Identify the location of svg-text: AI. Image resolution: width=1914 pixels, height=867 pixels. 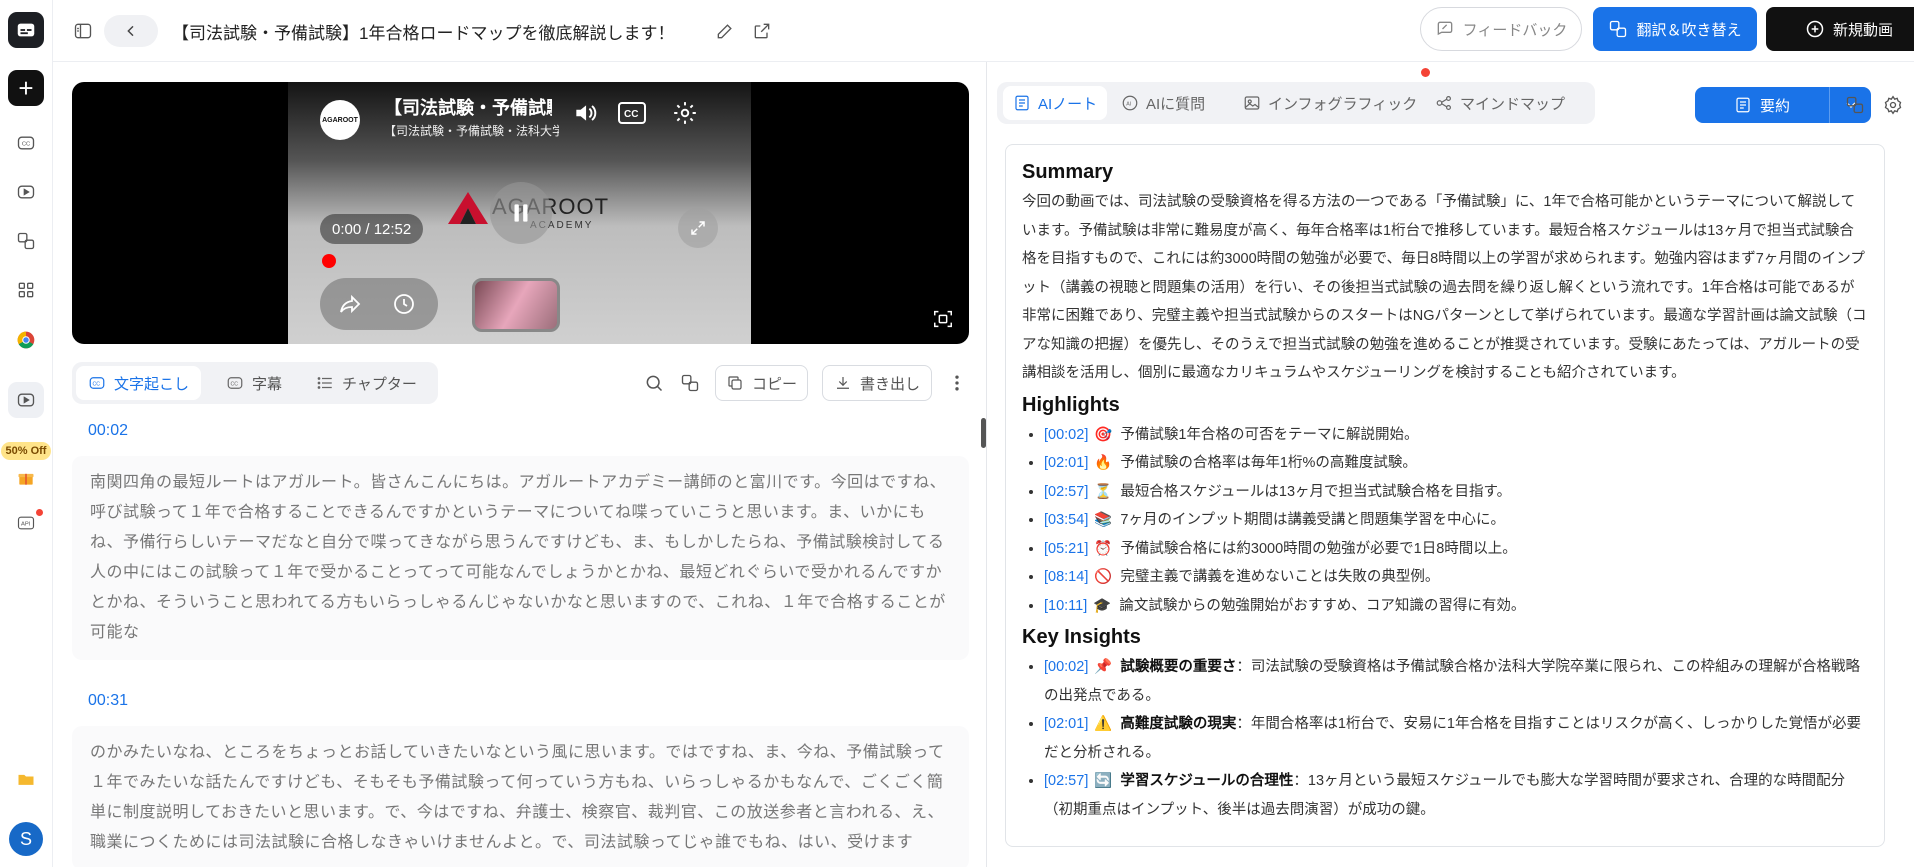
(1128, 104).